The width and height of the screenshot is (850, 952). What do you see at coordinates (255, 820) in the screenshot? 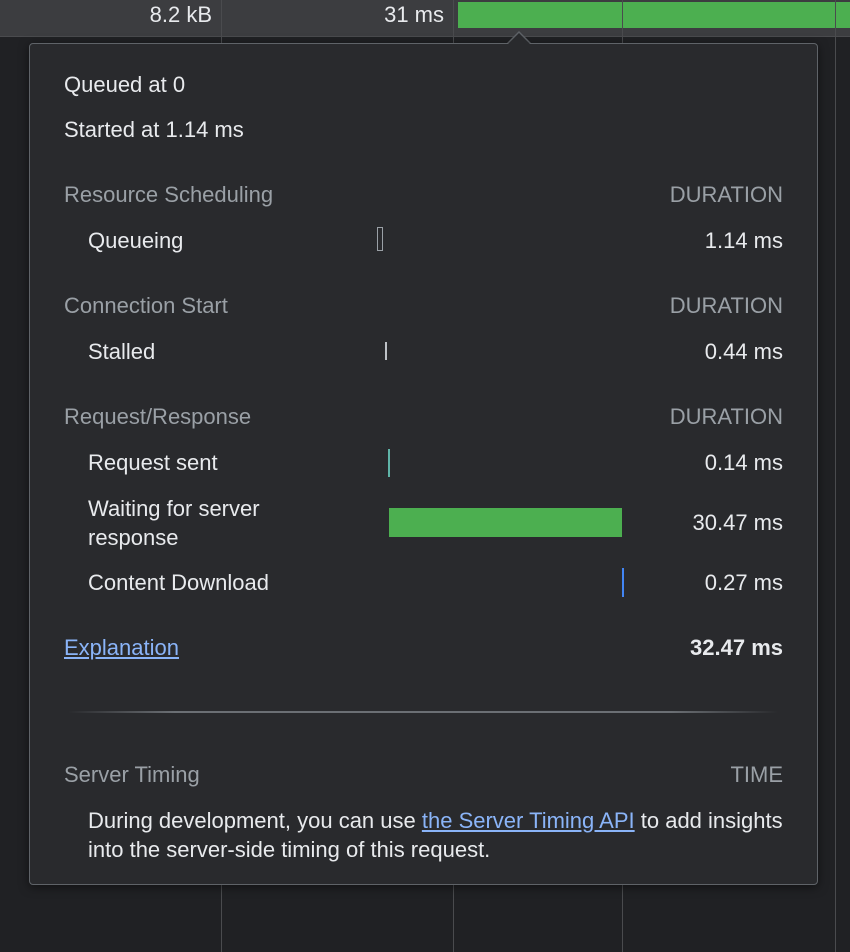
I see `server-timing-desc-prefix: During development, you can use` at bounding box center [255, 820].